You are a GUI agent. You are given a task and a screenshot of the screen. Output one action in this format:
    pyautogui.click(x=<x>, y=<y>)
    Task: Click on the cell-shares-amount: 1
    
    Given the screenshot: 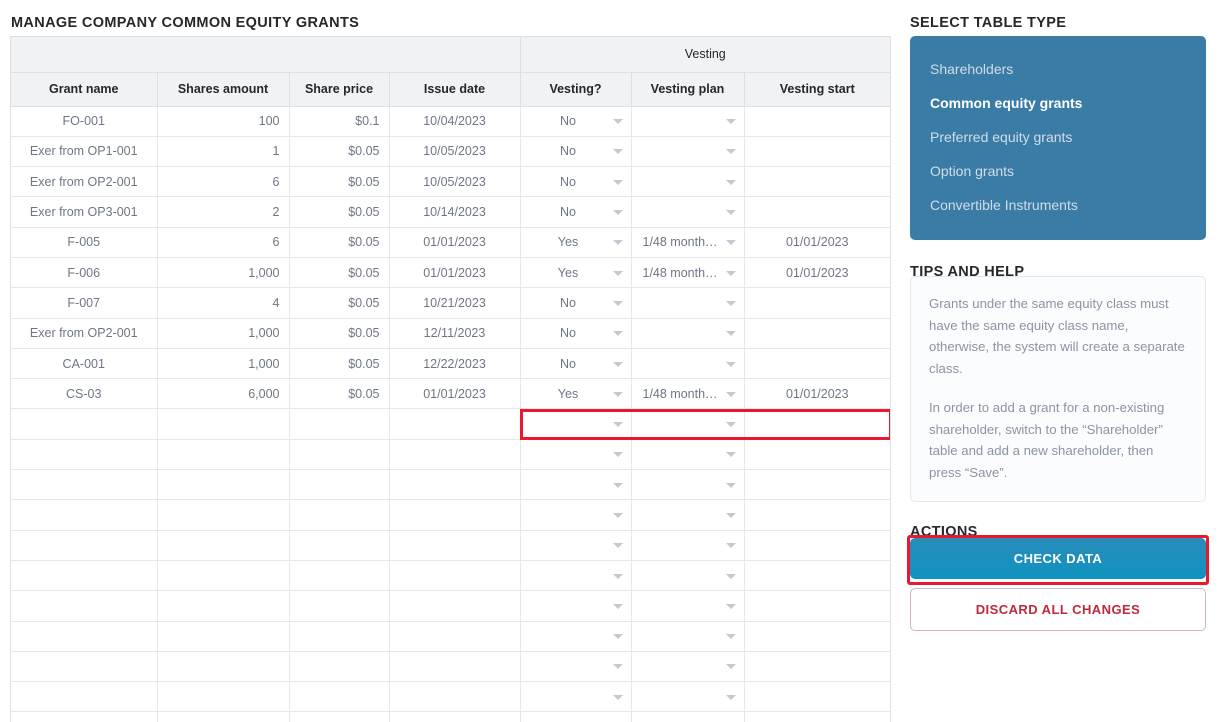 What is the action you would take?
    pyautogui.click(x=223, y=152)
    